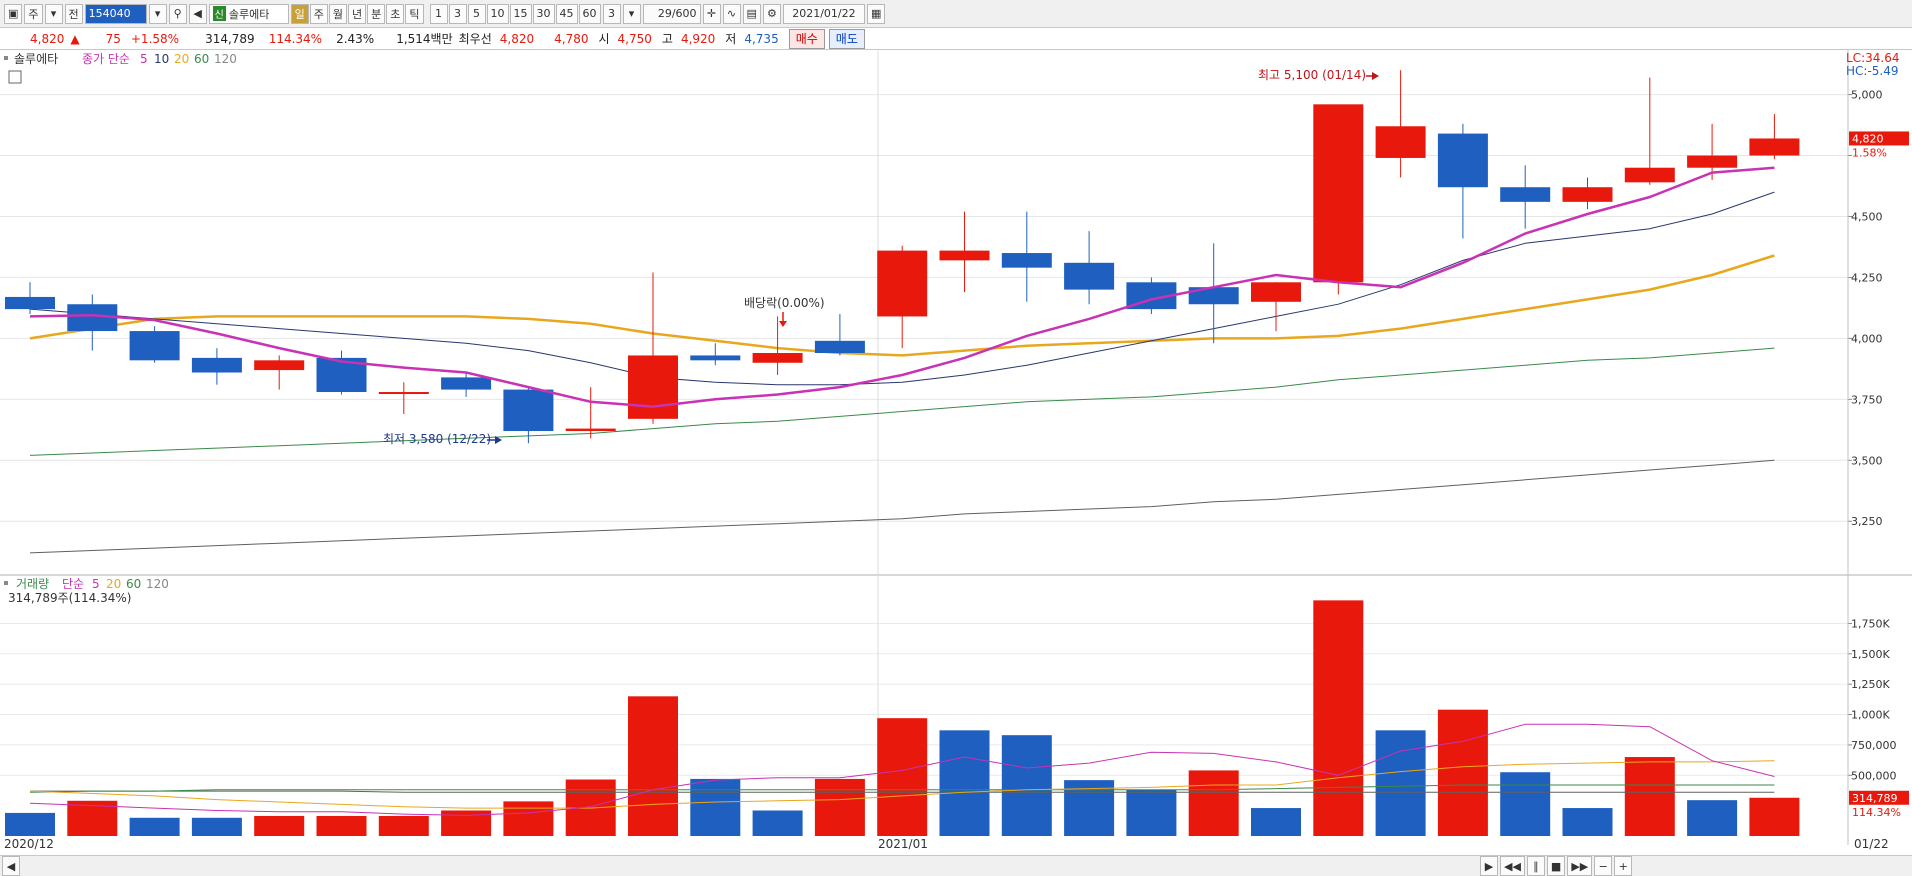 The width and height of the screenshot is (1912, 876). Describe the element at coordinates (197, 13) in the screenshot. I see `speaker-icon: ◀` at that location.